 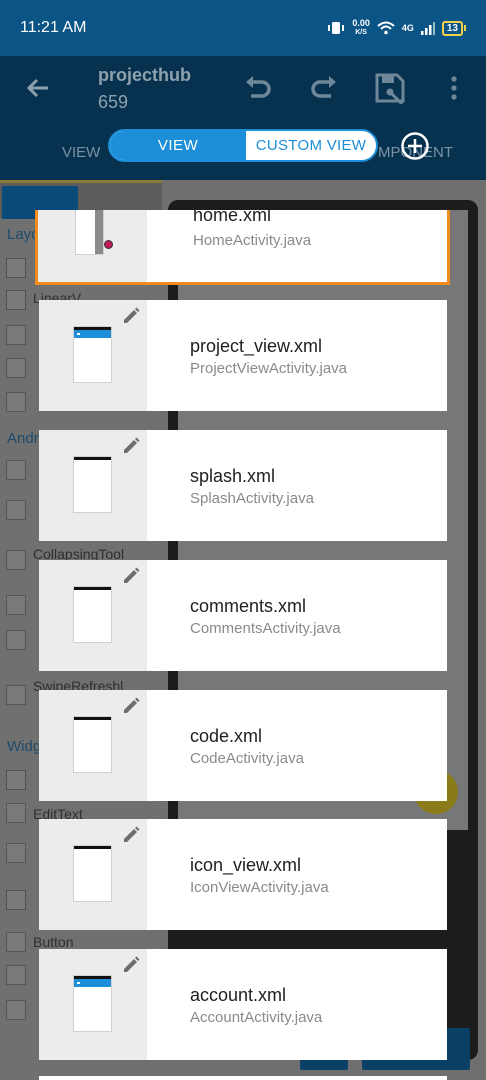 What do you see at coordinates (256, 345) in the screenshot?
I see `screen-xml-name: project_view.xml` at bounding box center [256, 345].